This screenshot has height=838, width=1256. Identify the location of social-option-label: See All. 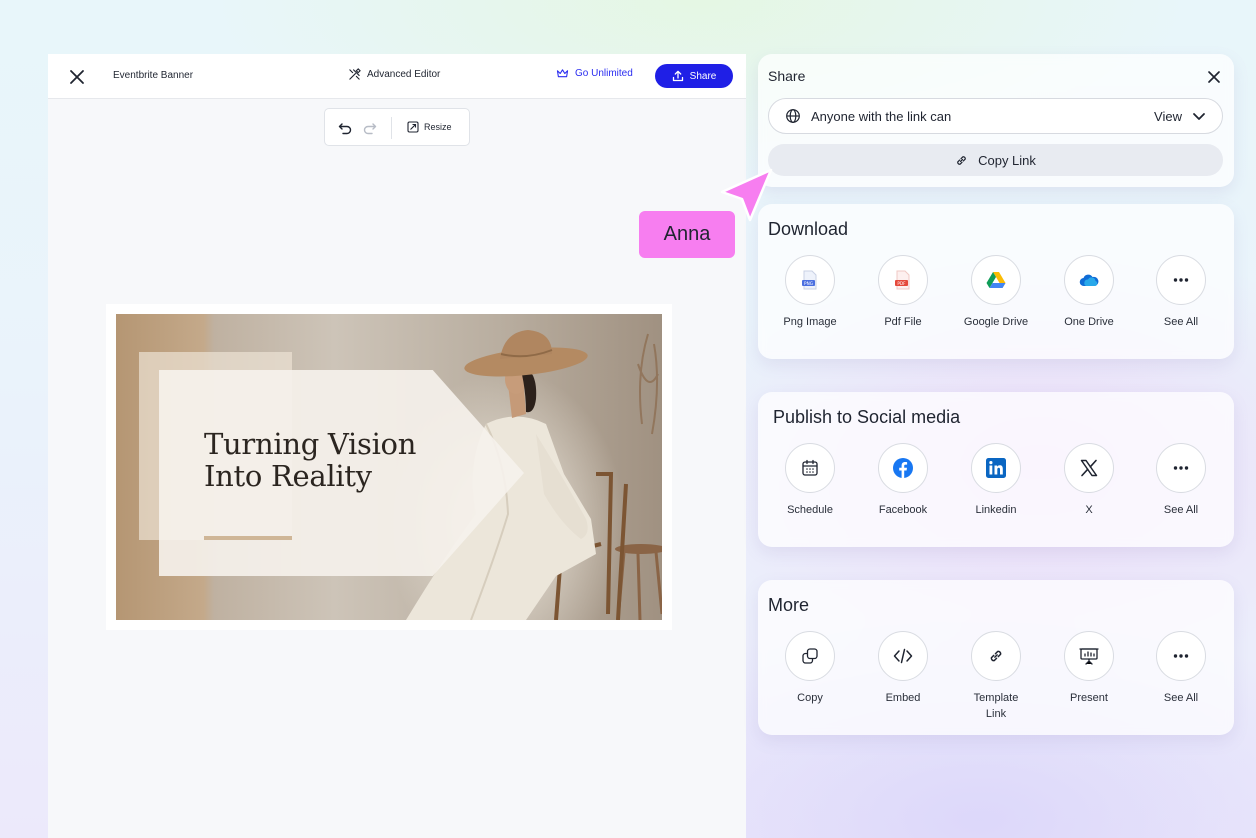
(1181, 510).